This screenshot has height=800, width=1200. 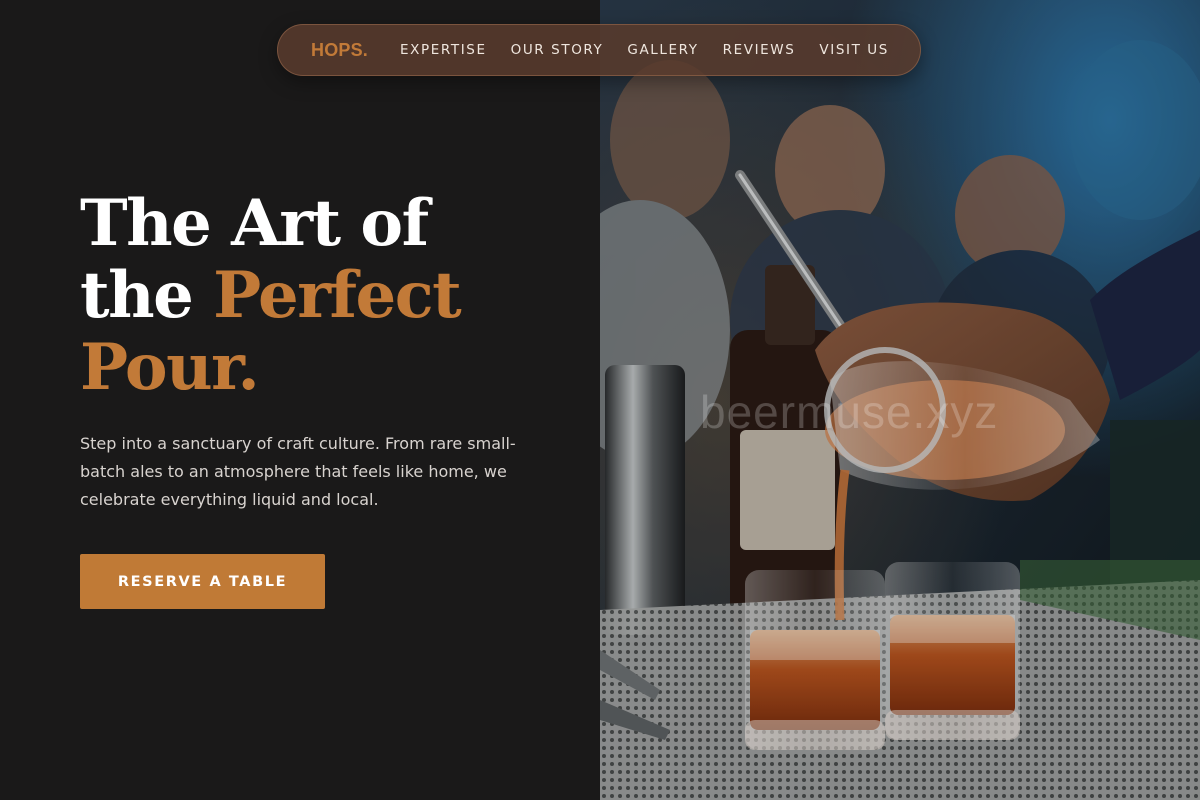 I want to click on headline-line-2-white: the, so click(x=147, y=295).